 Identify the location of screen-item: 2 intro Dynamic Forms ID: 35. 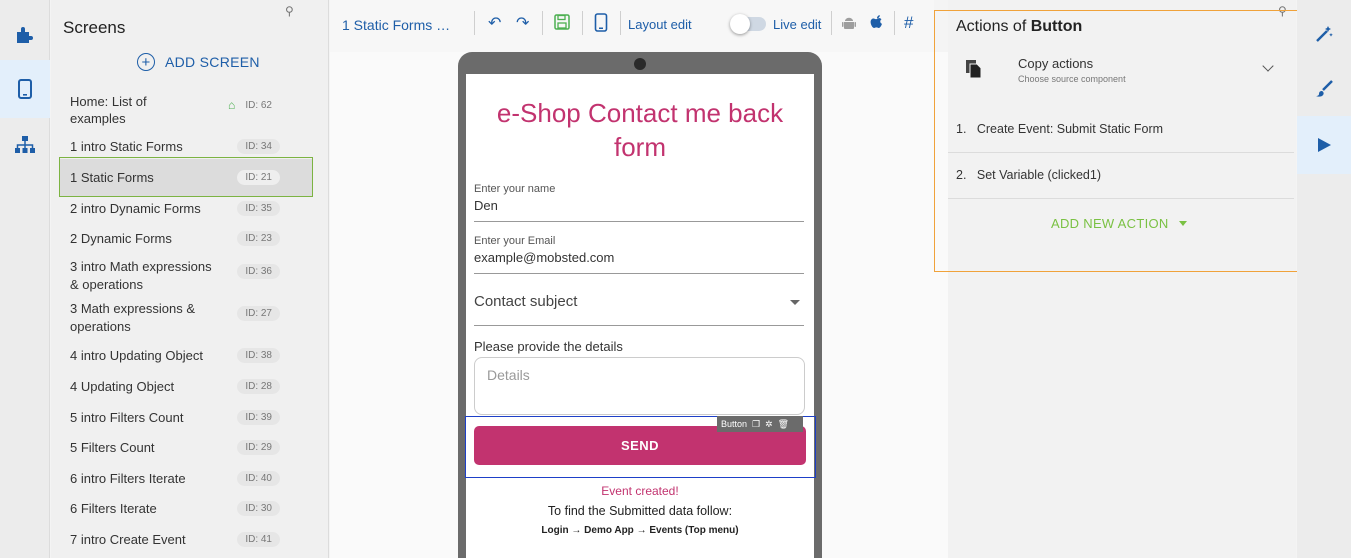
(186, 209).